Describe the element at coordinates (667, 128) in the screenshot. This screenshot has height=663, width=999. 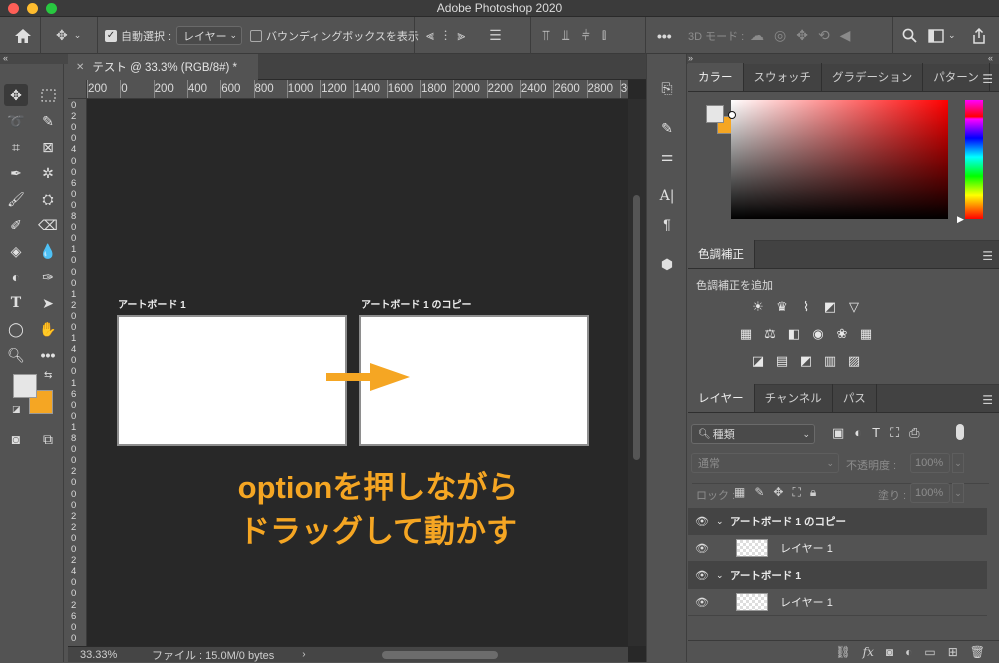
I see `brush-settings-icon: ✎` at that location.